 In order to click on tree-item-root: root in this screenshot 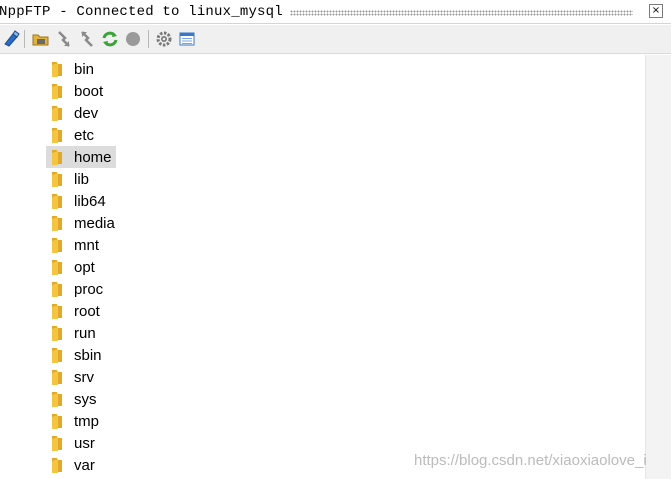, I will do `click(75, 311)`.